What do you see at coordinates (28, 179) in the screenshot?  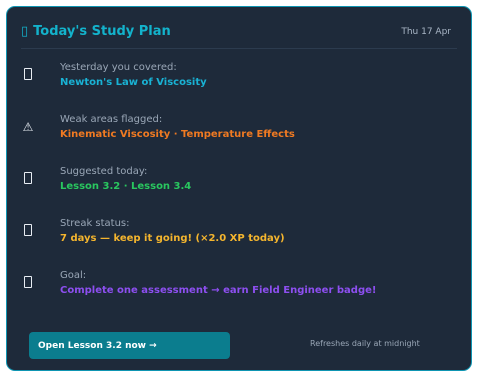 I see `clipboard-icon` at bounding box center [28, 179].